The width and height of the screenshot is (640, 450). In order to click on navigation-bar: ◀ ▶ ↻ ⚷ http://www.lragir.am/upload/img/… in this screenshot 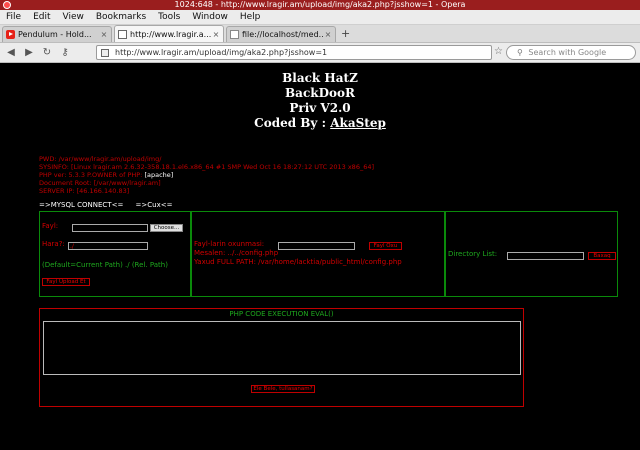, I will do `click(320, 53)`.